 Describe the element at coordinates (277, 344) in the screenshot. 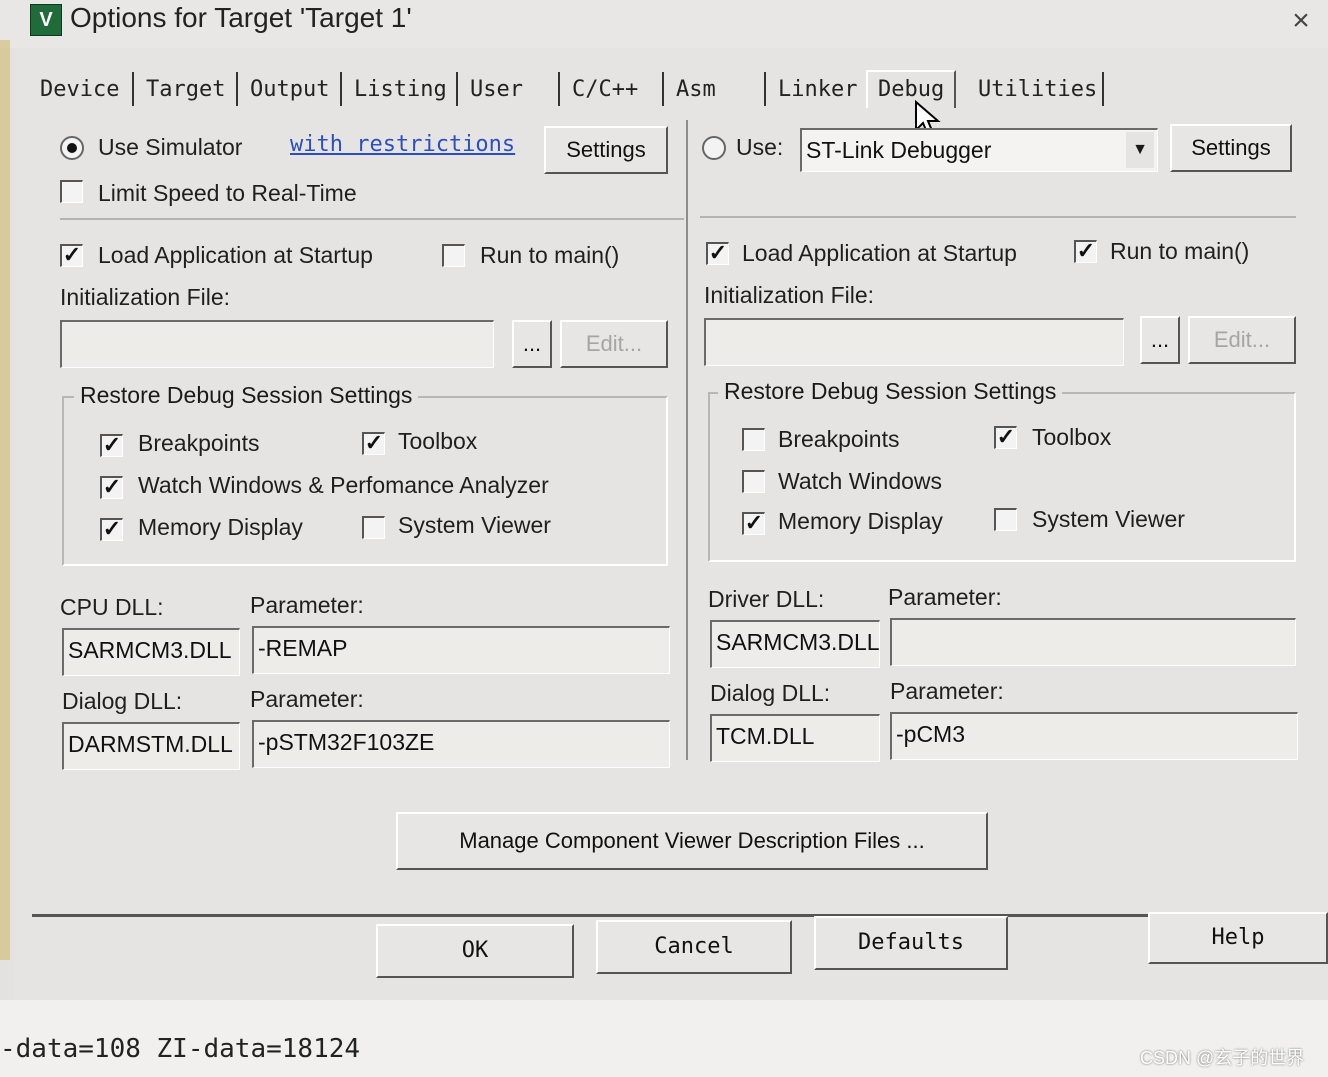

I see `left-init-file-input` at that location.